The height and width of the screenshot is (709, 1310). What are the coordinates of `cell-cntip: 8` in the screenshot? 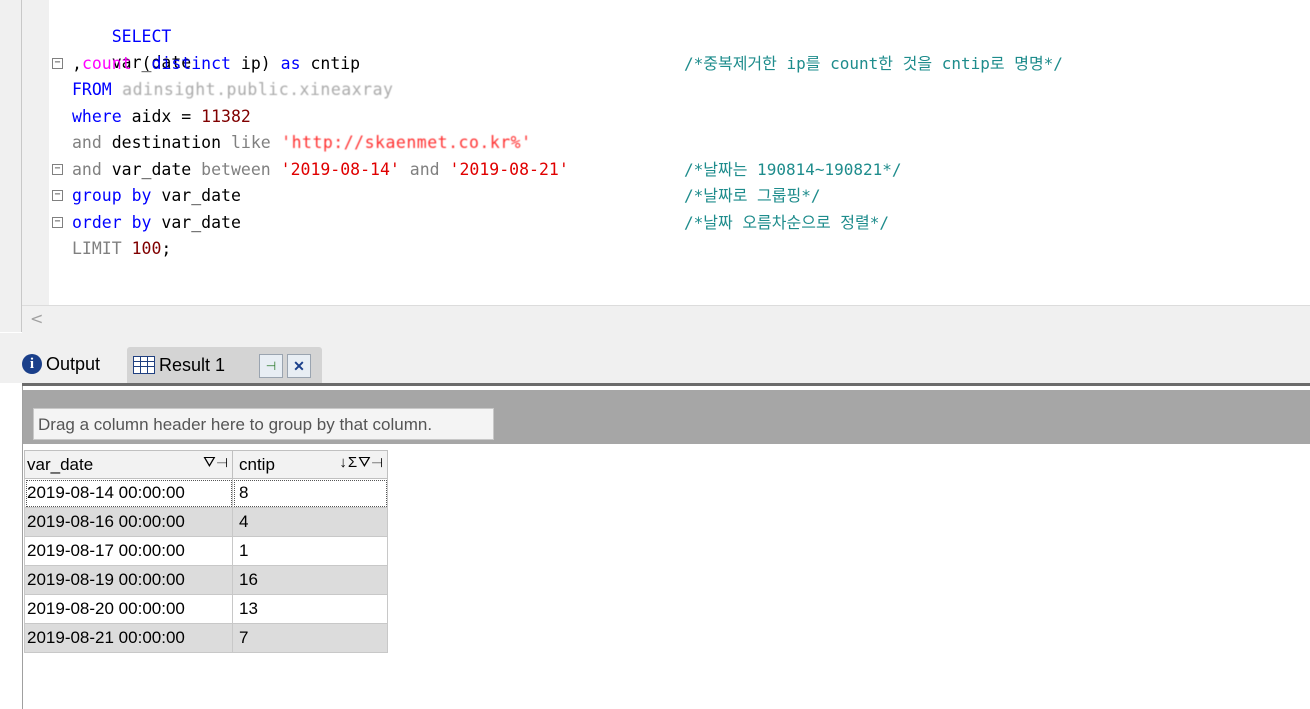 It's located at (310, 493).